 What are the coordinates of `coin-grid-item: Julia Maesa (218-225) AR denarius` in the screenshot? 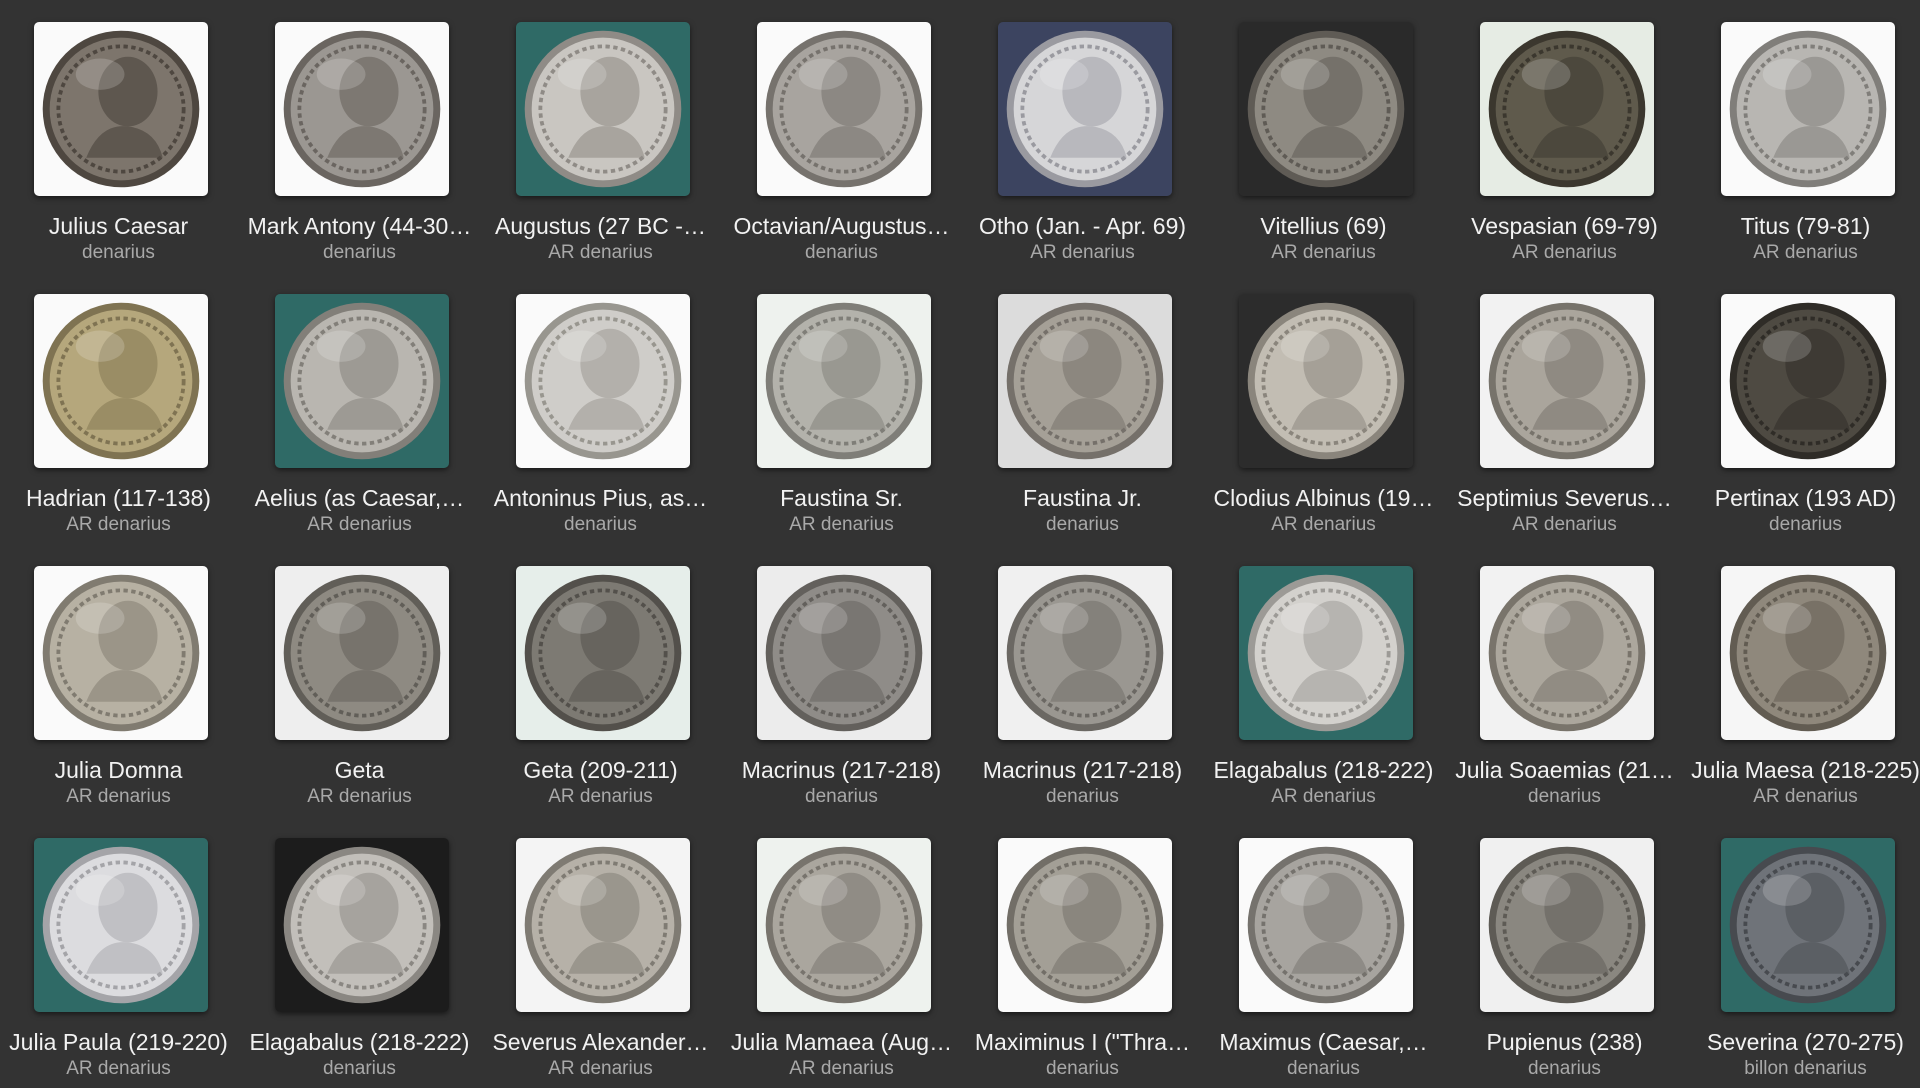 It's located at (1802, 680).